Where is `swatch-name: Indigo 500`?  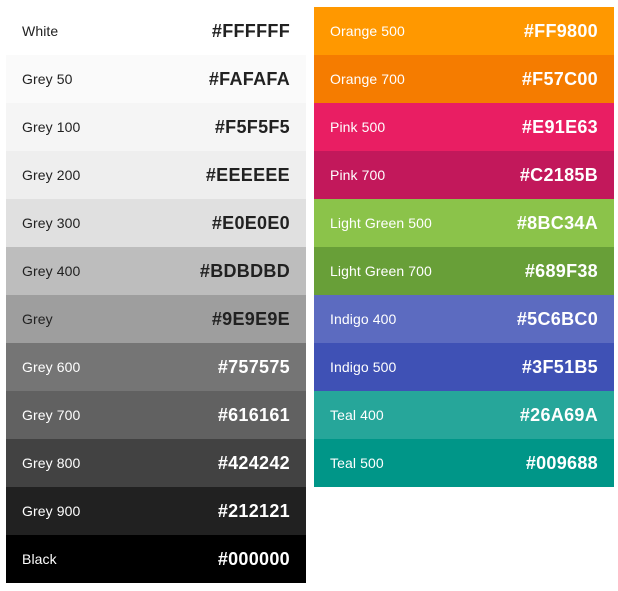
swatch-name: Indigo 500 is located at coordinates (363, 367).